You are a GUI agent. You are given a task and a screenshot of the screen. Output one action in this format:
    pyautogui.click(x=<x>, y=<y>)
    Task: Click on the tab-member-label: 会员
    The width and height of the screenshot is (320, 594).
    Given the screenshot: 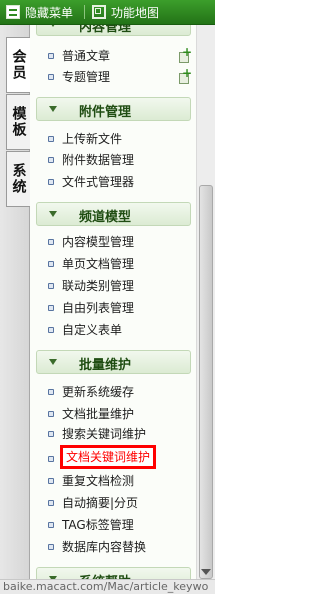 What is the action you would take?
    pyautogui.click(x=18, y=65)
    